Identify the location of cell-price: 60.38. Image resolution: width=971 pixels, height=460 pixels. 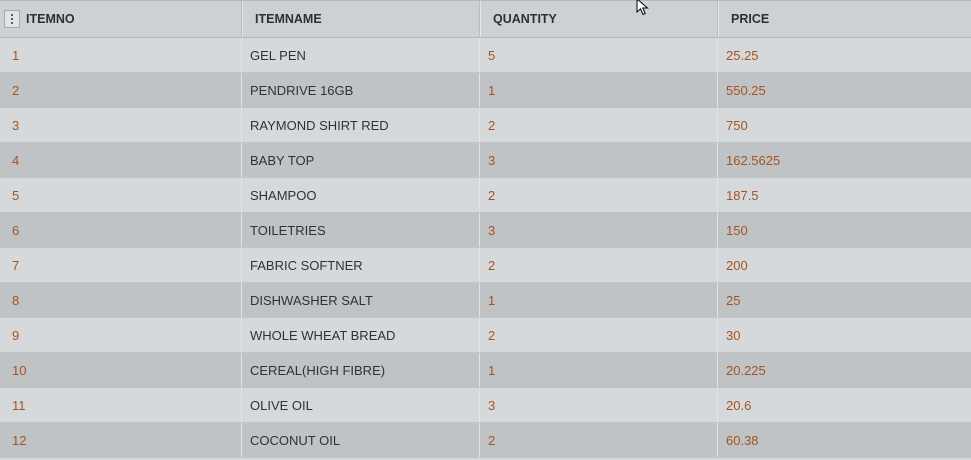
(844, 440).